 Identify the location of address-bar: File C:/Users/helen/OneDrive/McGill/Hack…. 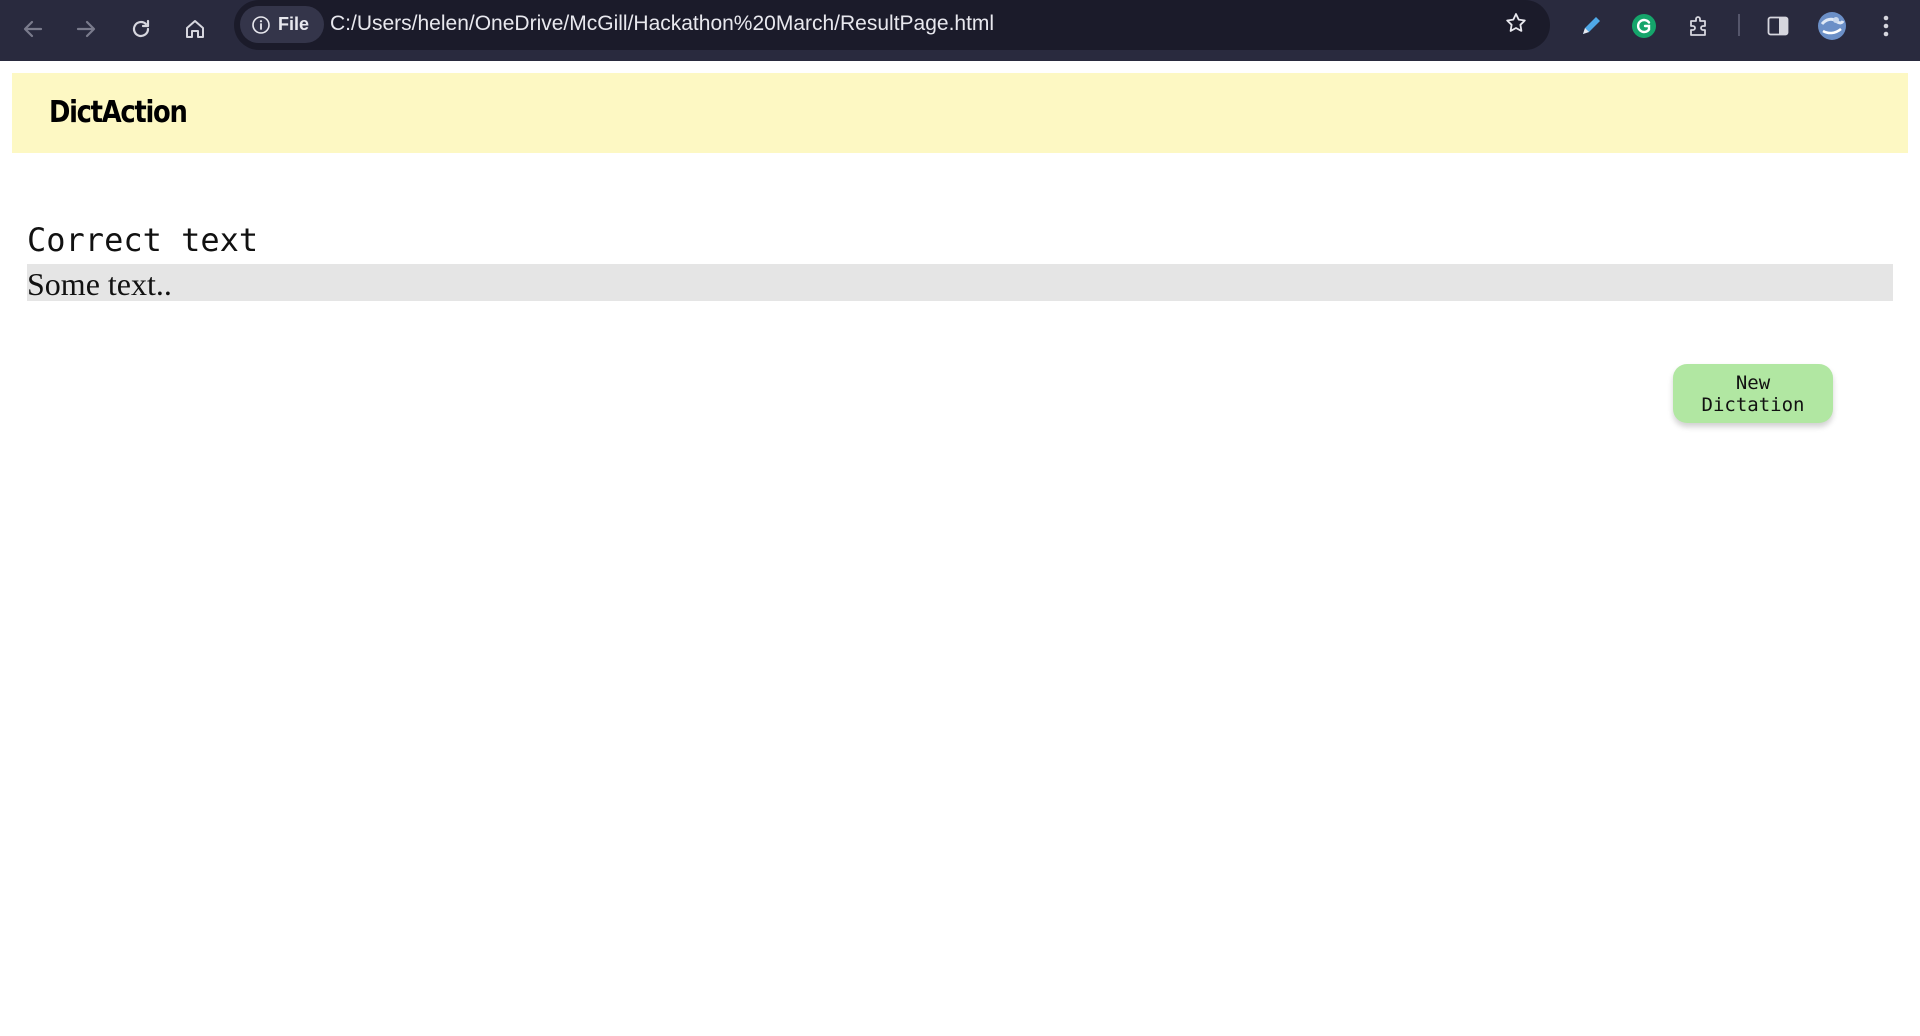
(892, 25).